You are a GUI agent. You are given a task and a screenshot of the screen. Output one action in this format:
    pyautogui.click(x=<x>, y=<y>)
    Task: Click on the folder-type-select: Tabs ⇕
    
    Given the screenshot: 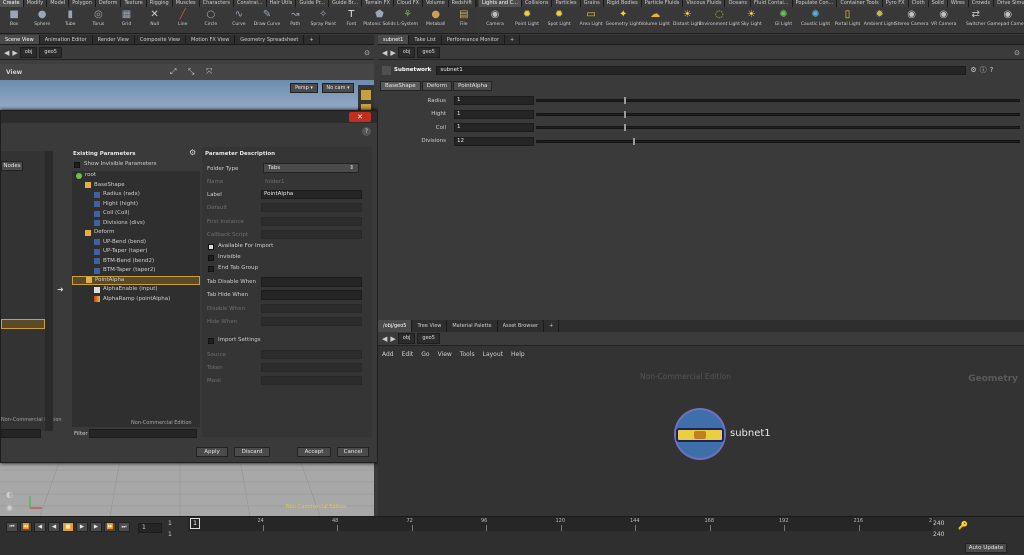 What is the action you would take?
    pyautogui.click(x=311, y=168)
    